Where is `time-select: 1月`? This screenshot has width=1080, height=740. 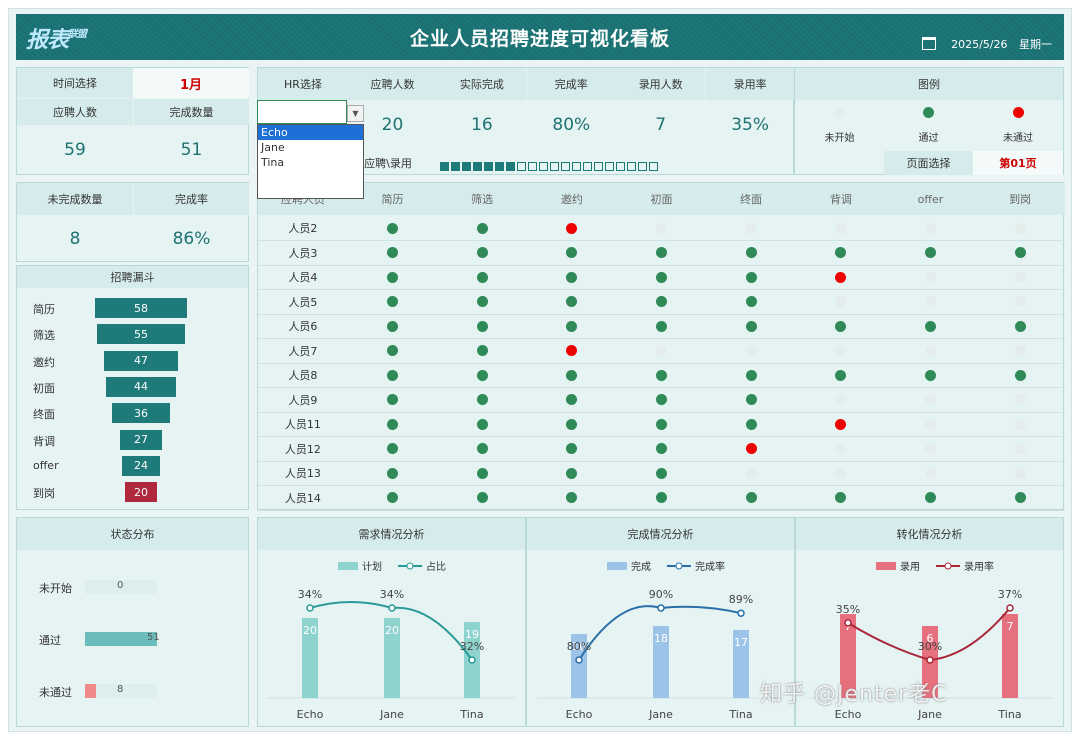 time-select: 1月 is located at coordinates (191, 83).